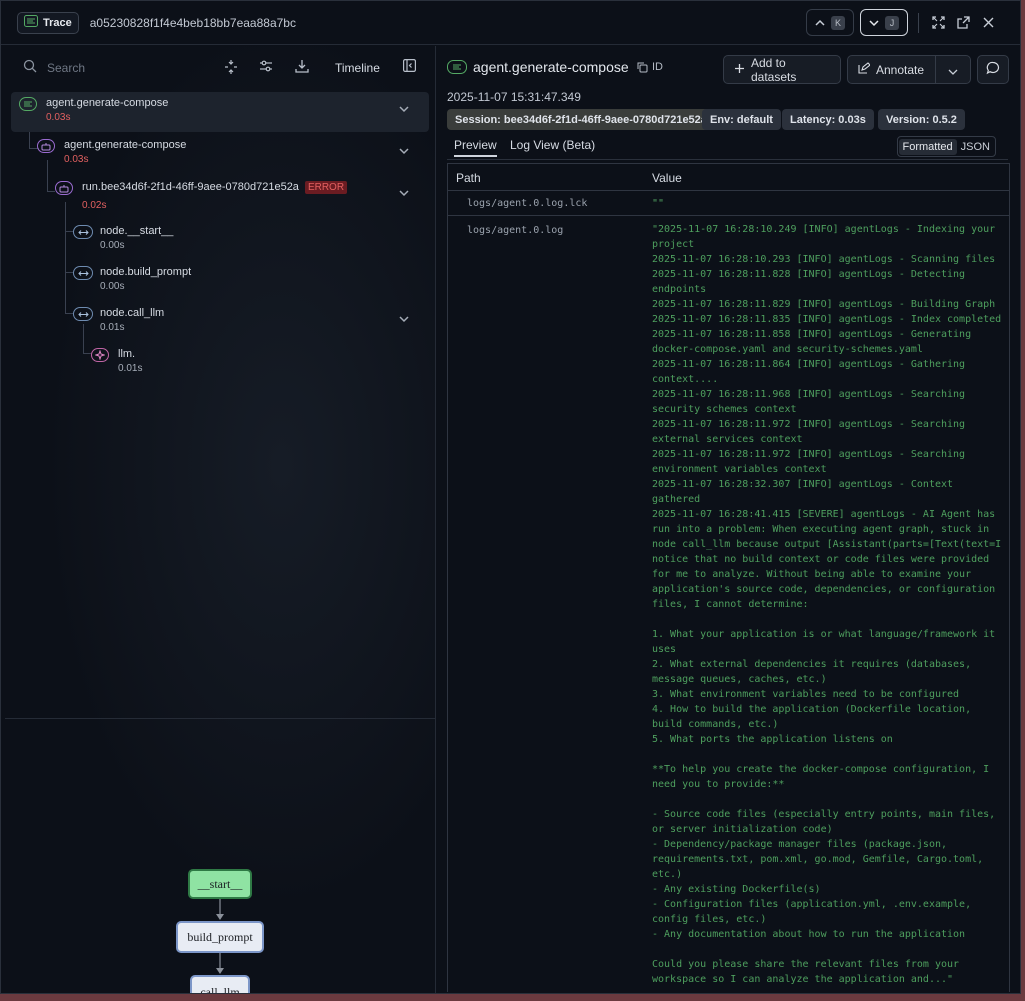  I want to click on comment-button, so click(993, 69).